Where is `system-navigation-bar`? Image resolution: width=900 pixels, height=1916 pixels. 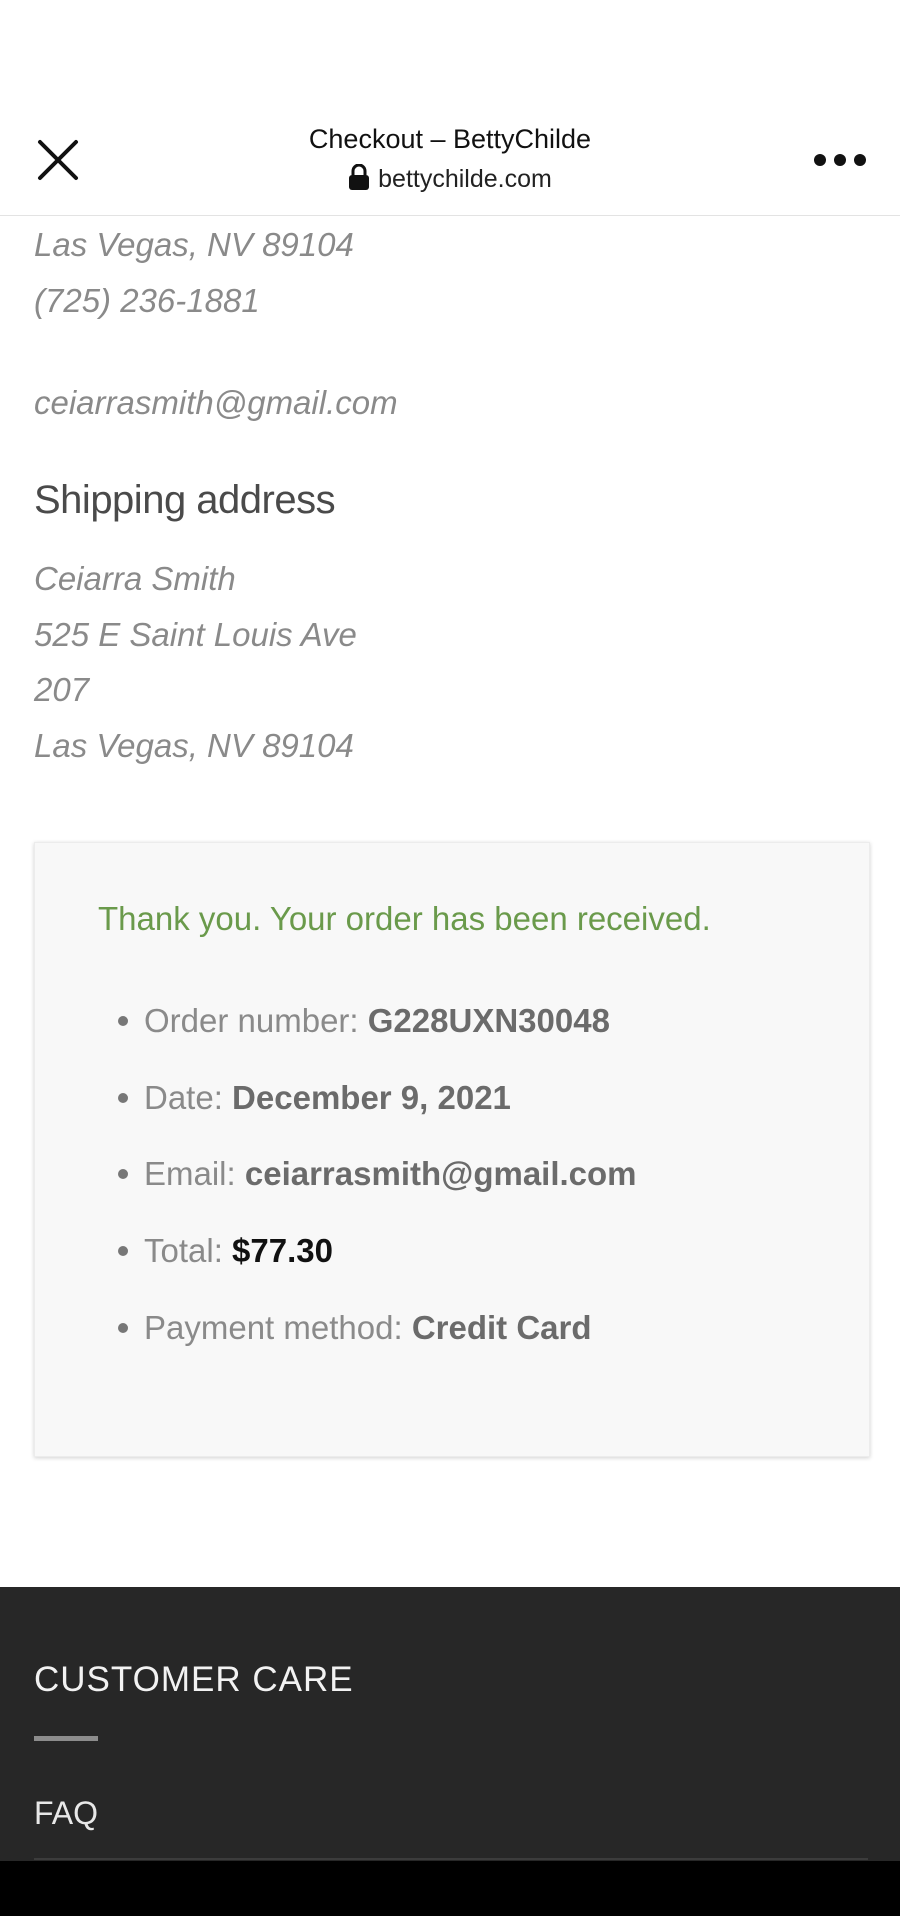
system-navigation-bar is located at coordinates (450, 1888).